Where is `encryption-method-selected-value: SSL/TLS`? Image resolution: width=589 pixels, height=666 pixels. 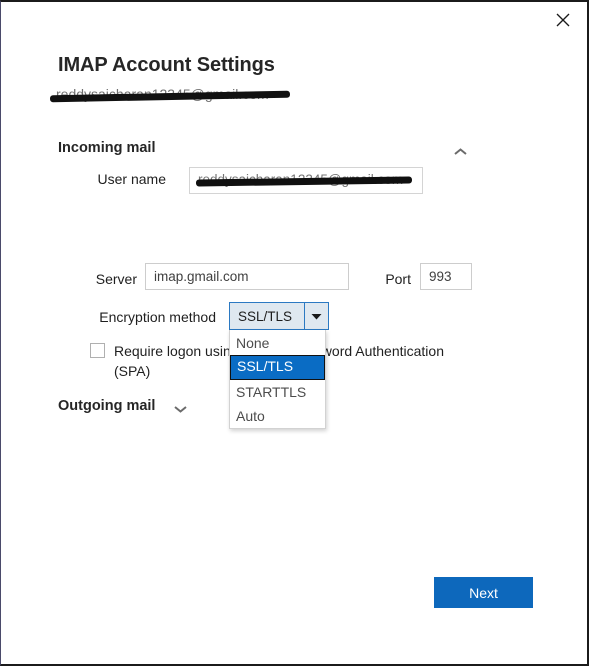
encryption-method-selected-value: SSL/TLS is located at coordinates (265, 316).